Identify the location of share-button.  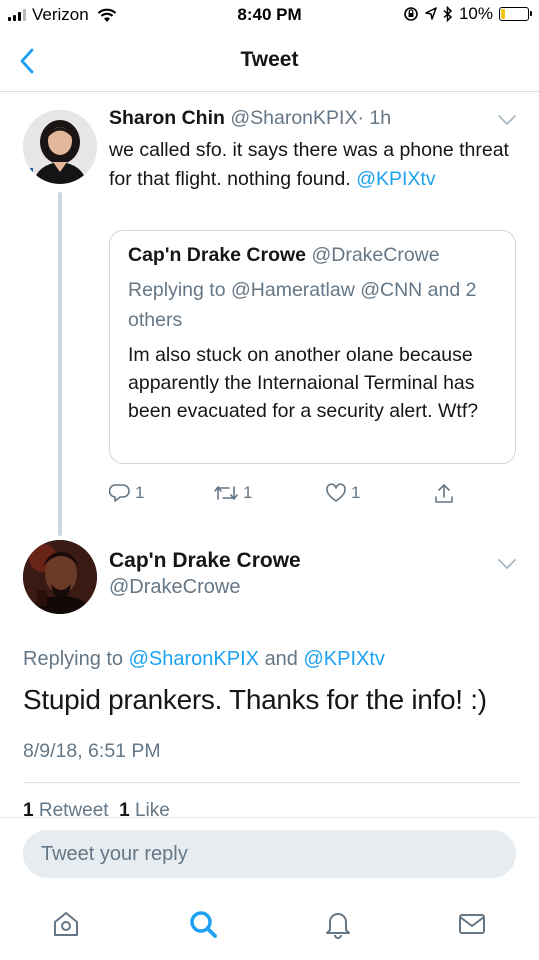
(444, 494).